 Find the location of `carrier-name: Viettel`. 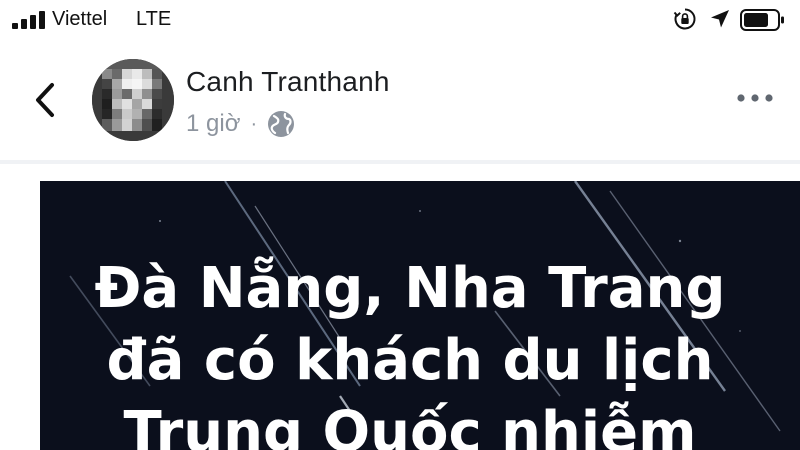

carrier-name: Viettel is located at coordinates (80, 19).